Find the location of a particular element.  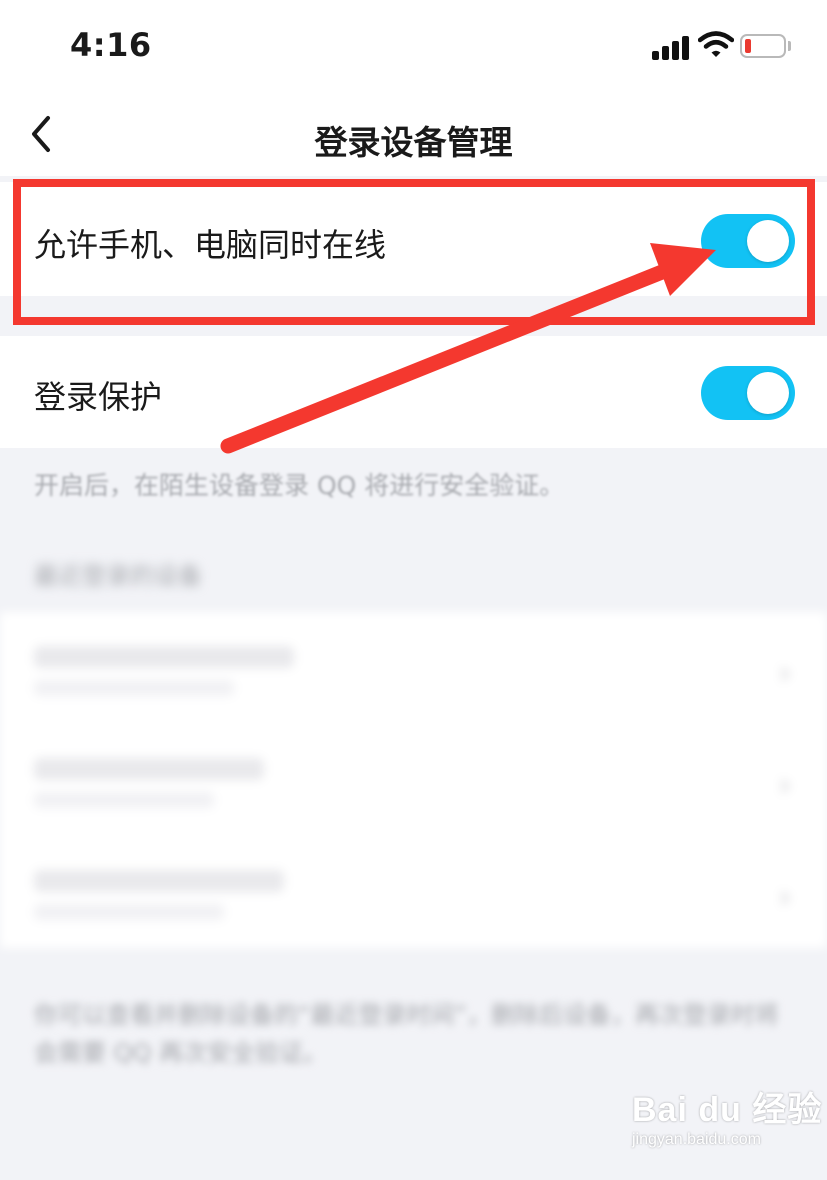

annotation-arrow is located at coordinates (468, 348).